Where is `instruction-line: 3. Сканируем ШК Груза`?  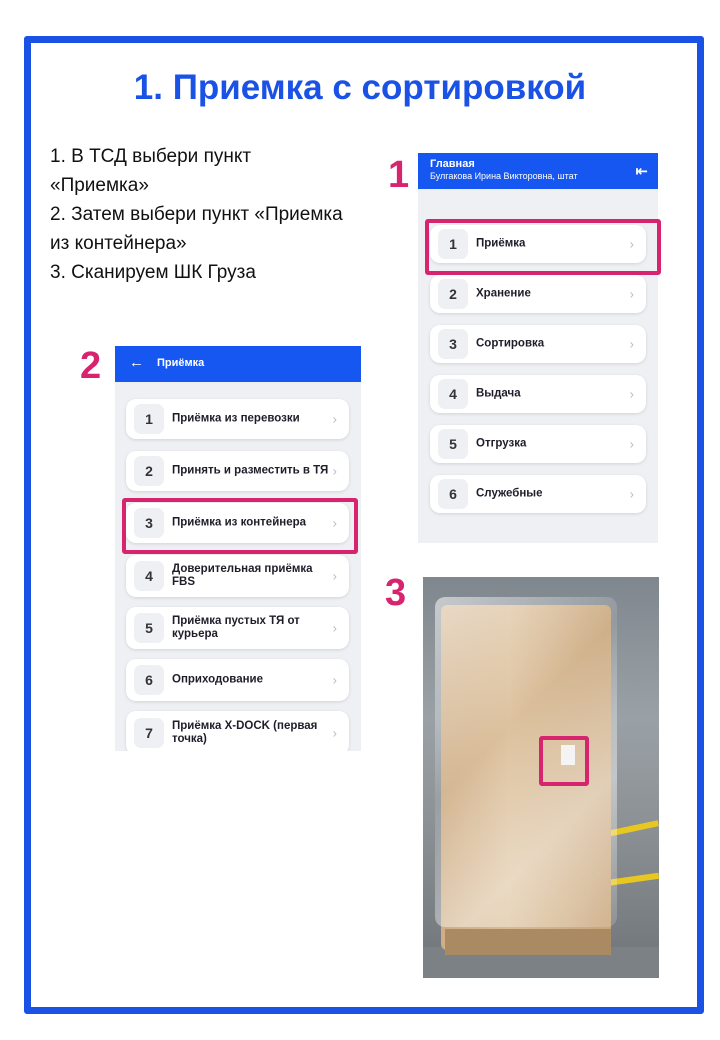 instruction-line: 3. Сканируем ШК Груза is located at coordinates (153, 272).